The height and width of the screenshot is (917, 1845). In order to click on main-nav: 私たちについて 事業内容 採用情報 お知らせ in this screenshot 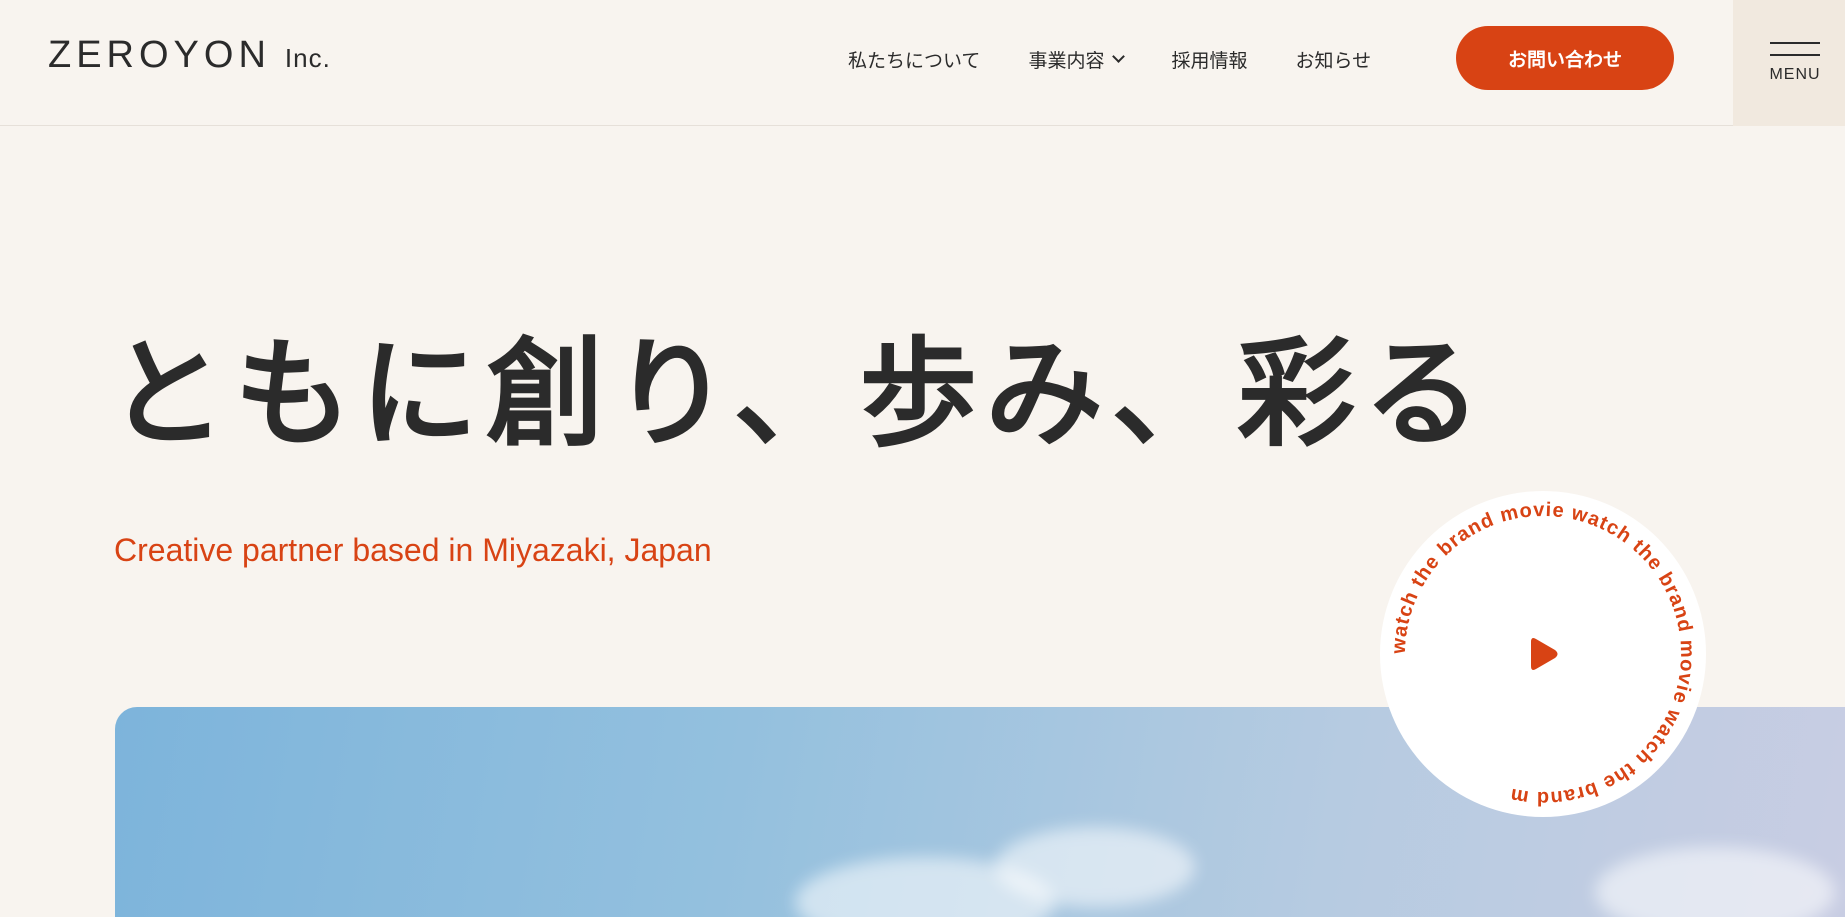, I will do `click(1109, 59)`.